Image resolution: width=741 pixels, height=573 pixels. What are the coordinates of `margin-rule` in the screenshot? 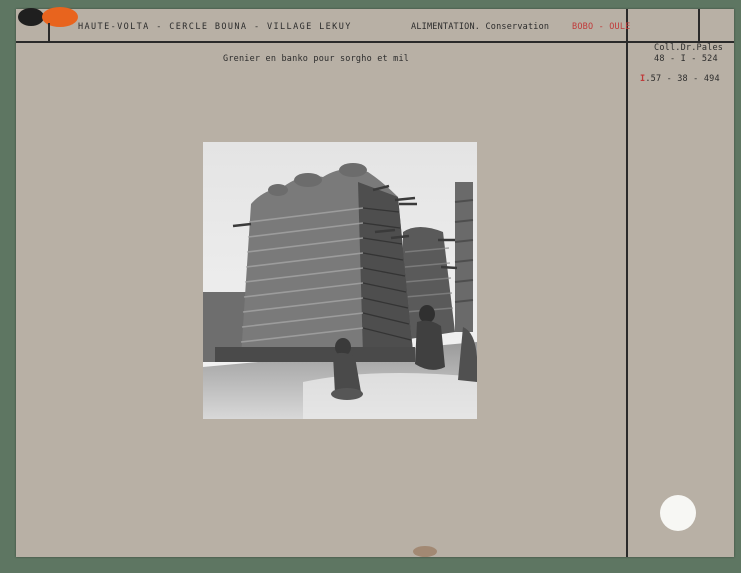 It's located at (627, 283).